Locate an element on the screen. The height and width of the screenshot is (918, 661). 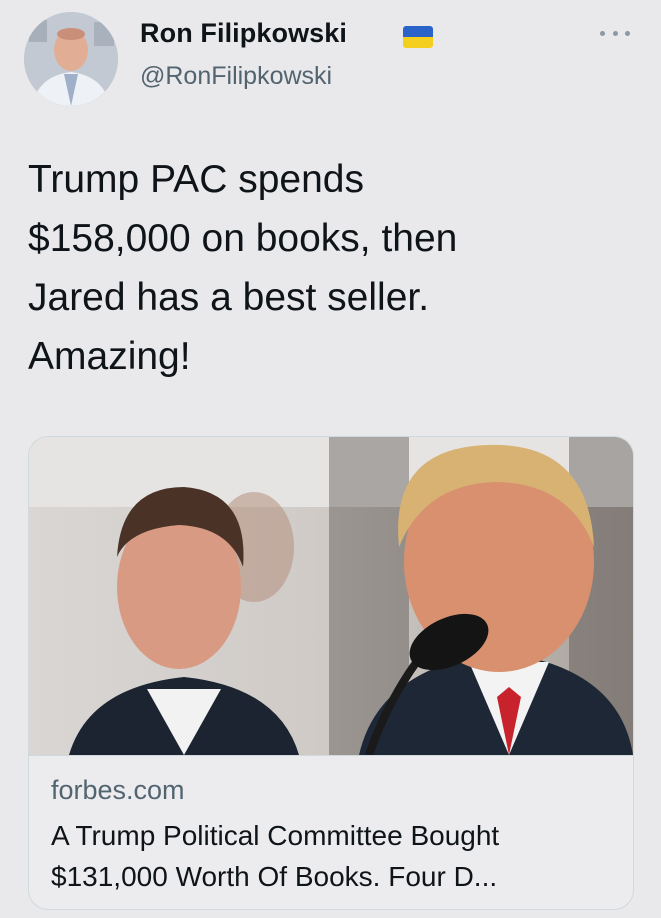
card-divider is located at coordinates (331, 755).